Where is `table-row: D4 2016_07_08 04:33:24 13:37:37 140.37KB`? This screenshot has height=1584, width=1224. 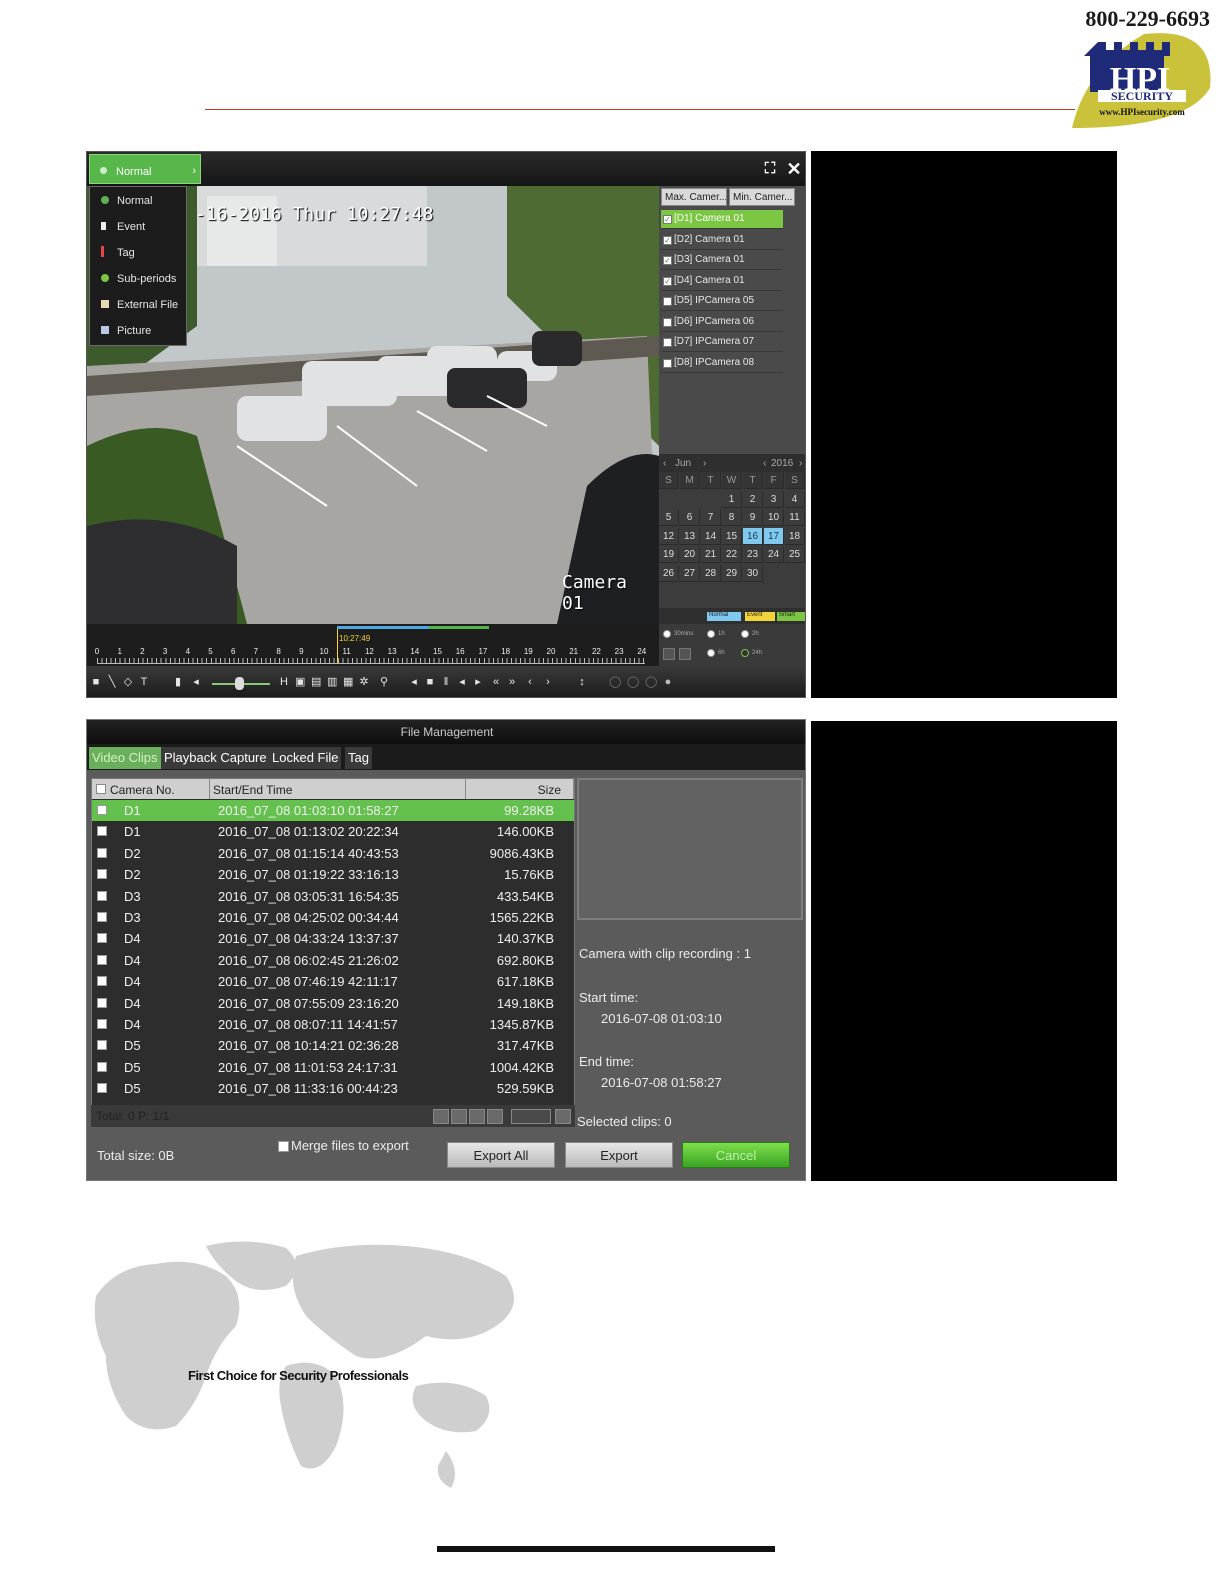
table-row: D4 2016_07_08 04:33:24 13:37:37 140.37KB is located at coordinates (333, 938).